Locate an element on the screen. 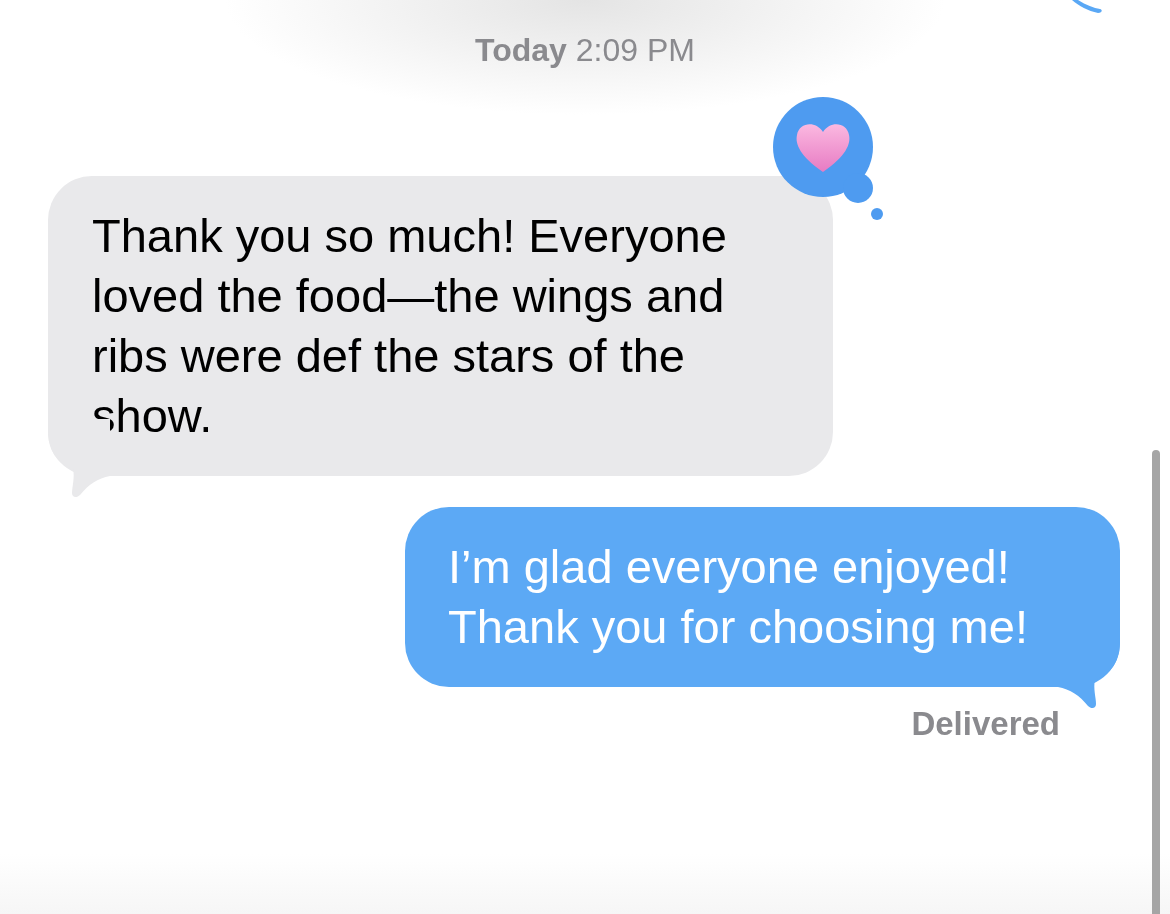 The width and height of the screenshot is (1170, 914). message-bubble-tail is located at coordinates (1087, 7).